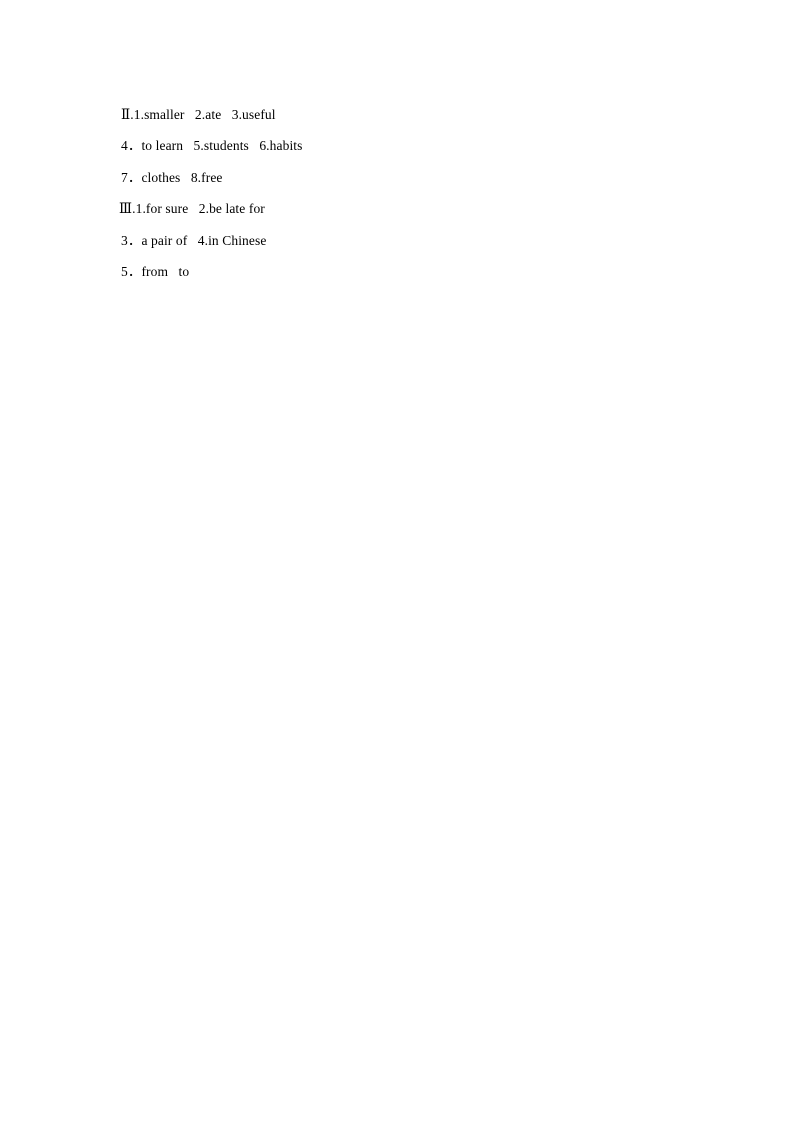  I want to click on answer-line-1: Ⅱ.1.smaller 2.ate 3.useful, so click(198, 114).